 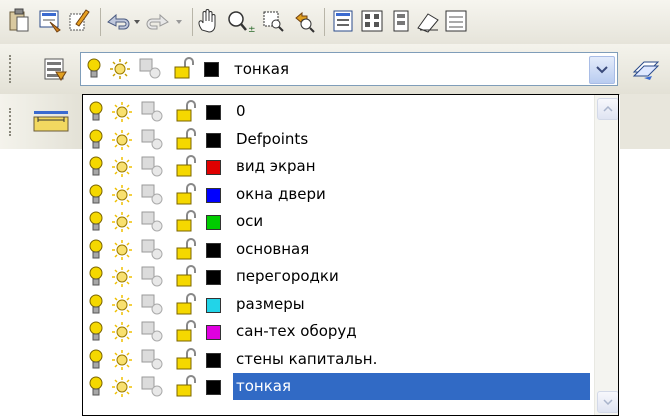 I want to click on brush-icon, so click(x=79, y=20).